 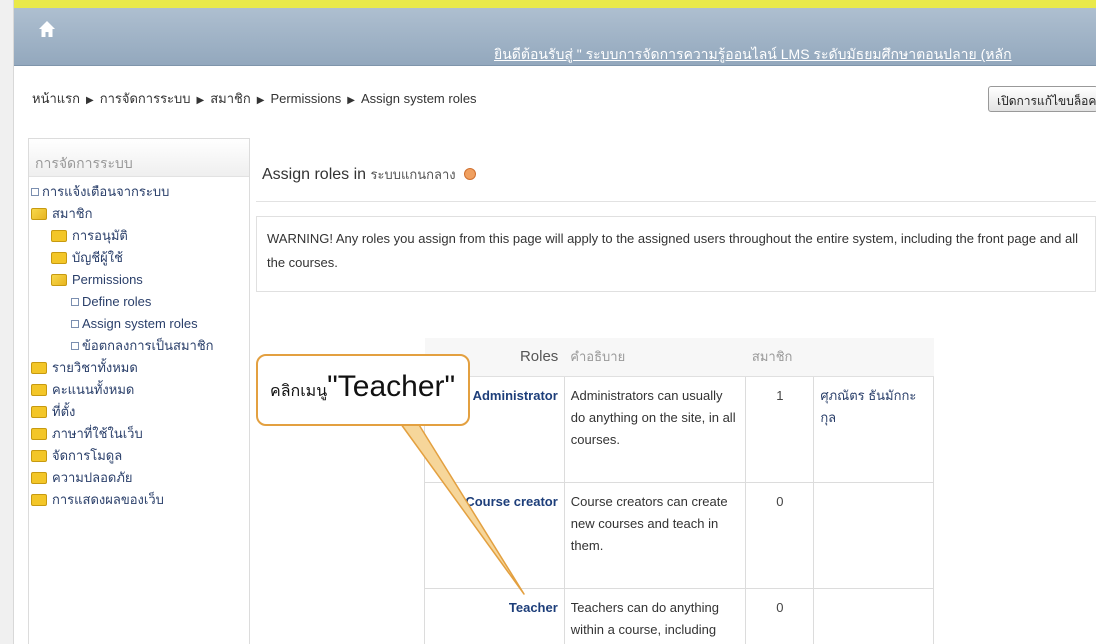 I want to click on sidebar-item-label: รายวิชาทั้งหมด, so click(x=95, y=367).